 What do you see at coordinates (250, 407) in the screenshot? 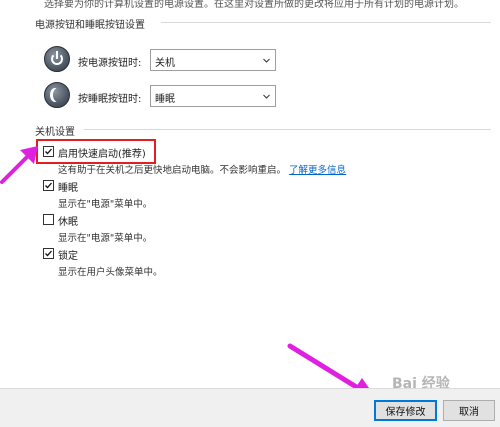
I see `footer-bar: 保存修改 取消` at bounding box center [250, 407].